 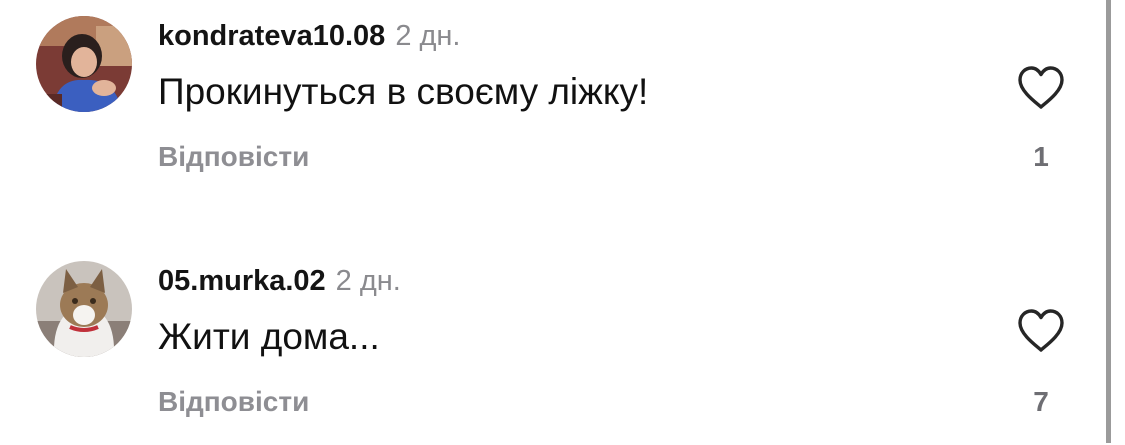 I want to click on scrollbar, so click(x=1108, y=221).